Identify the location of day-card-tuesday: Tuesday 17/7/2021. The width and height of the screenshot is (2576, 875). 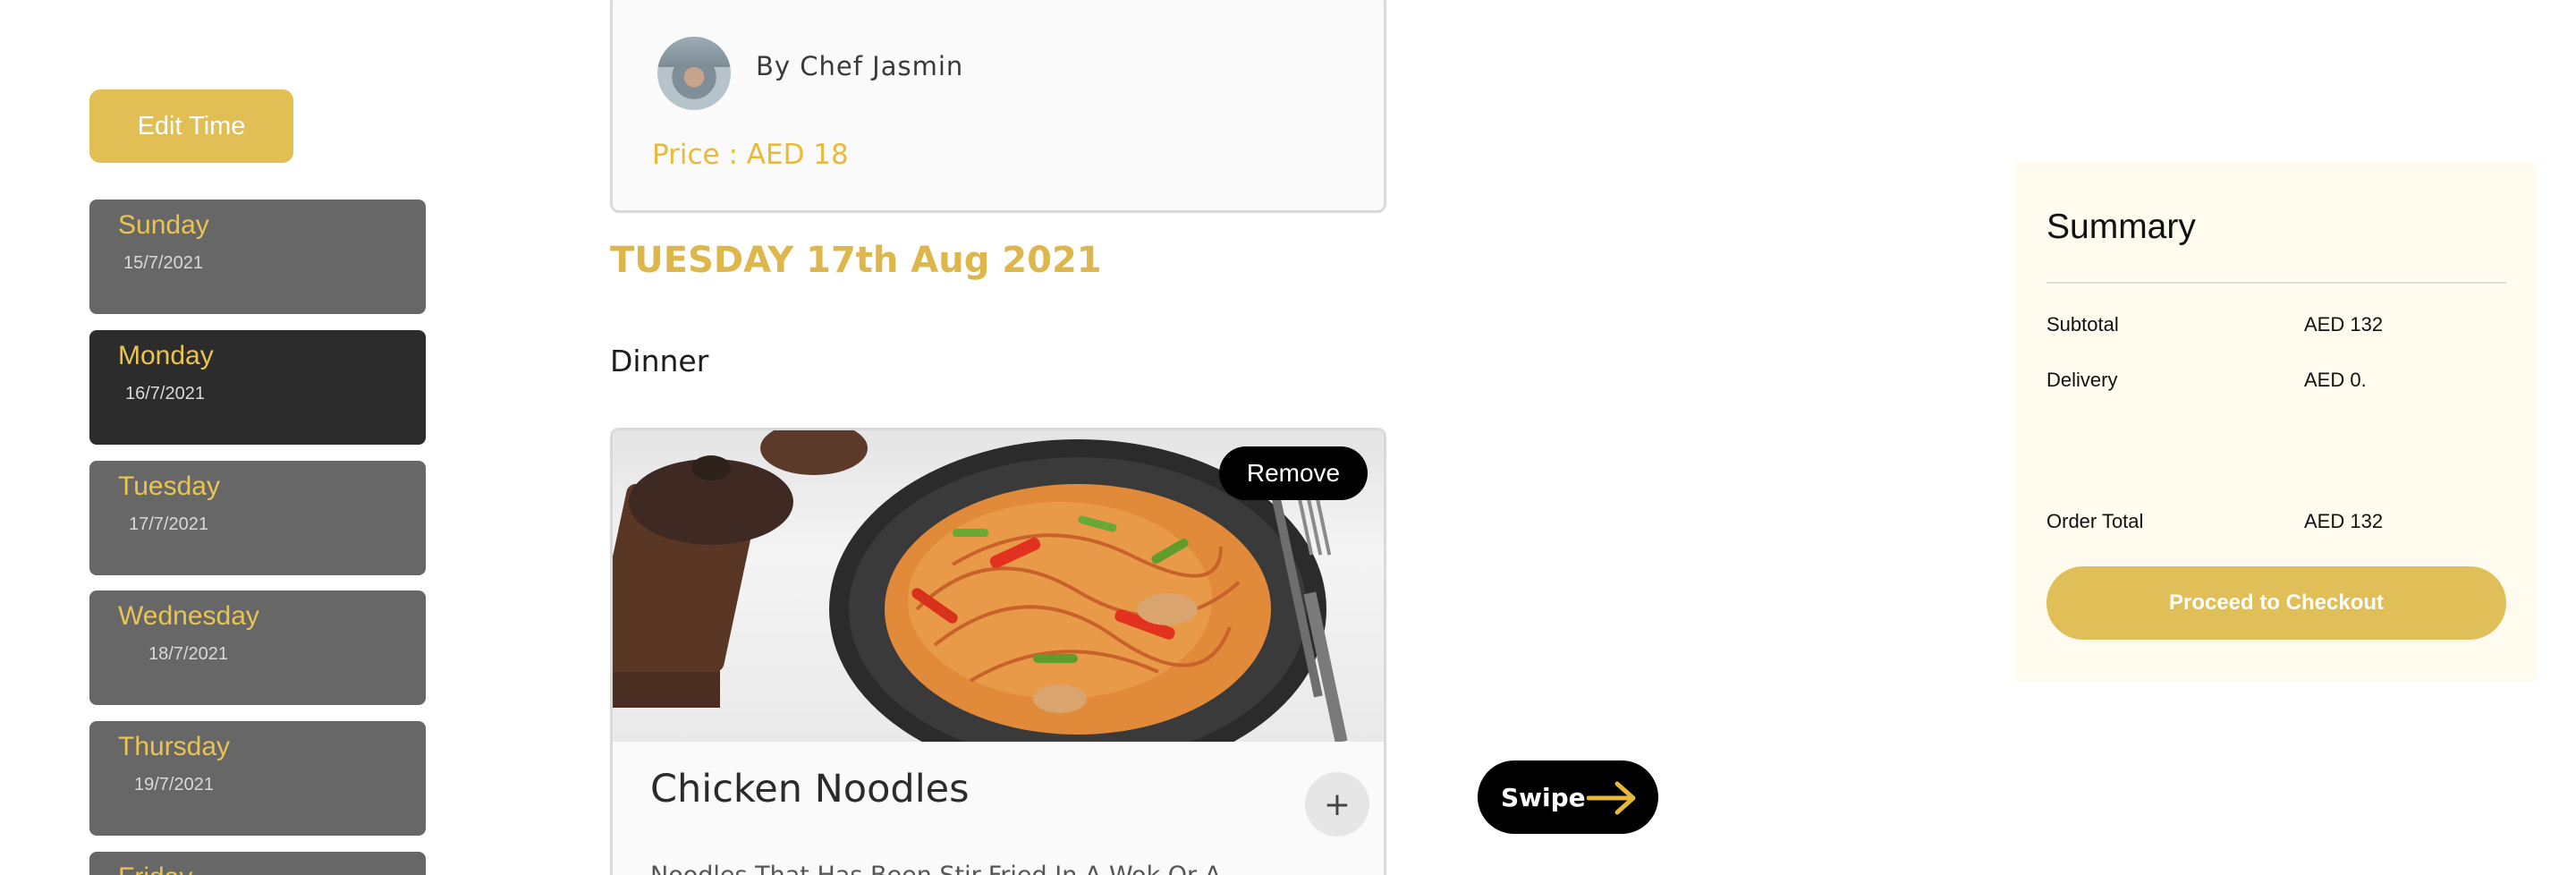
(257, 518).